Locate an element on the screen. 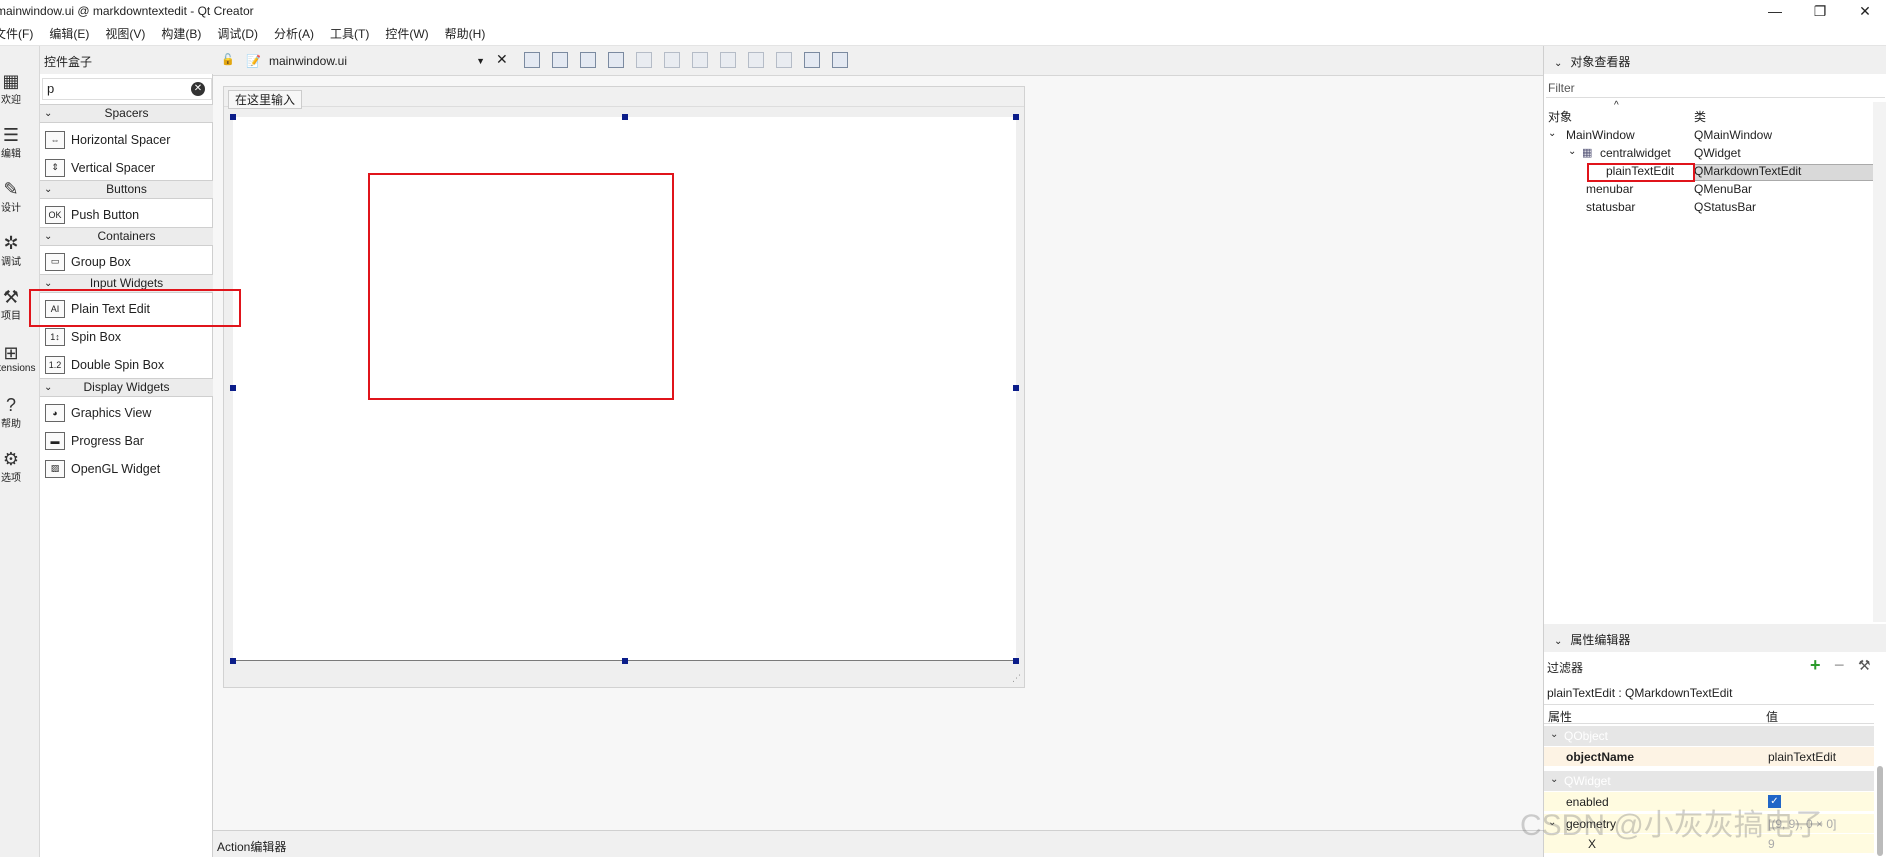  minimize-button: — is located at coordinates (1775, 11).